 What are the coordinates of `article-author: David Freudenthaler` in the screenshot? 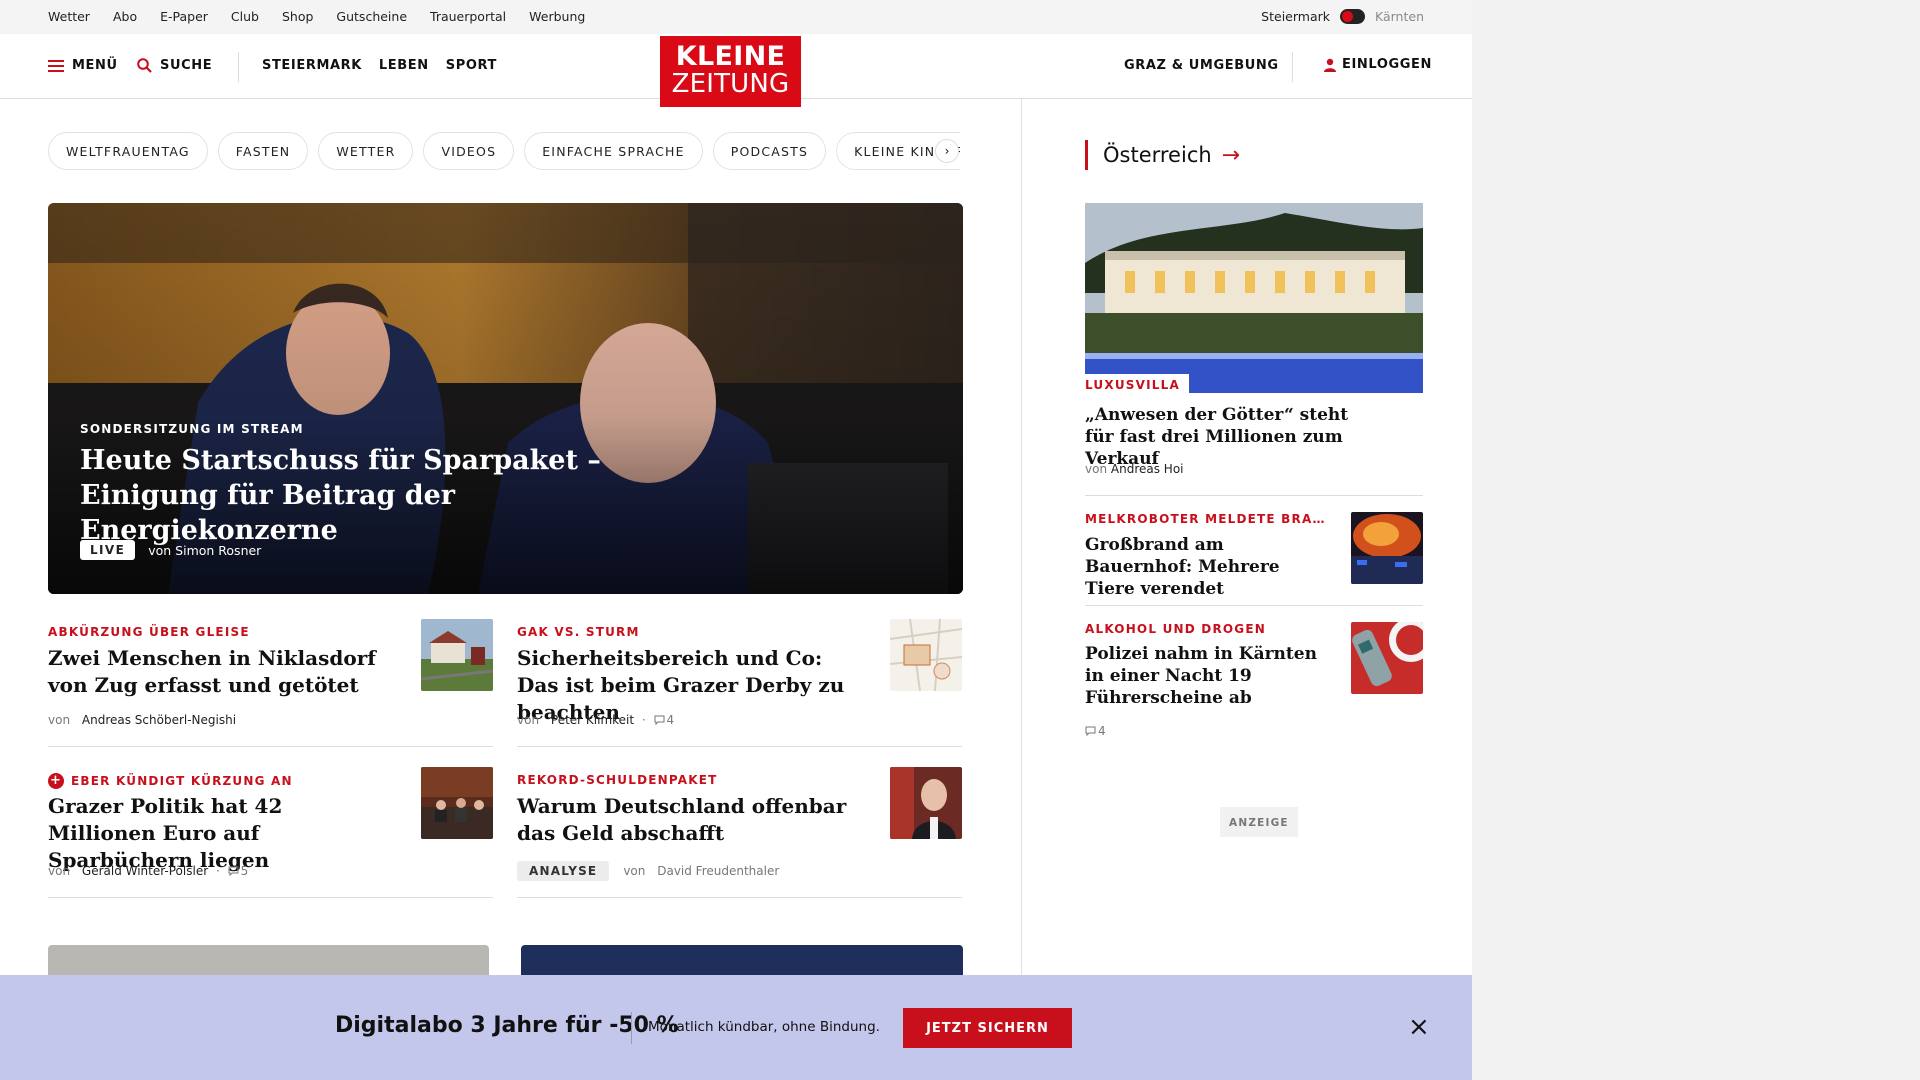 It's located at (718, 871).